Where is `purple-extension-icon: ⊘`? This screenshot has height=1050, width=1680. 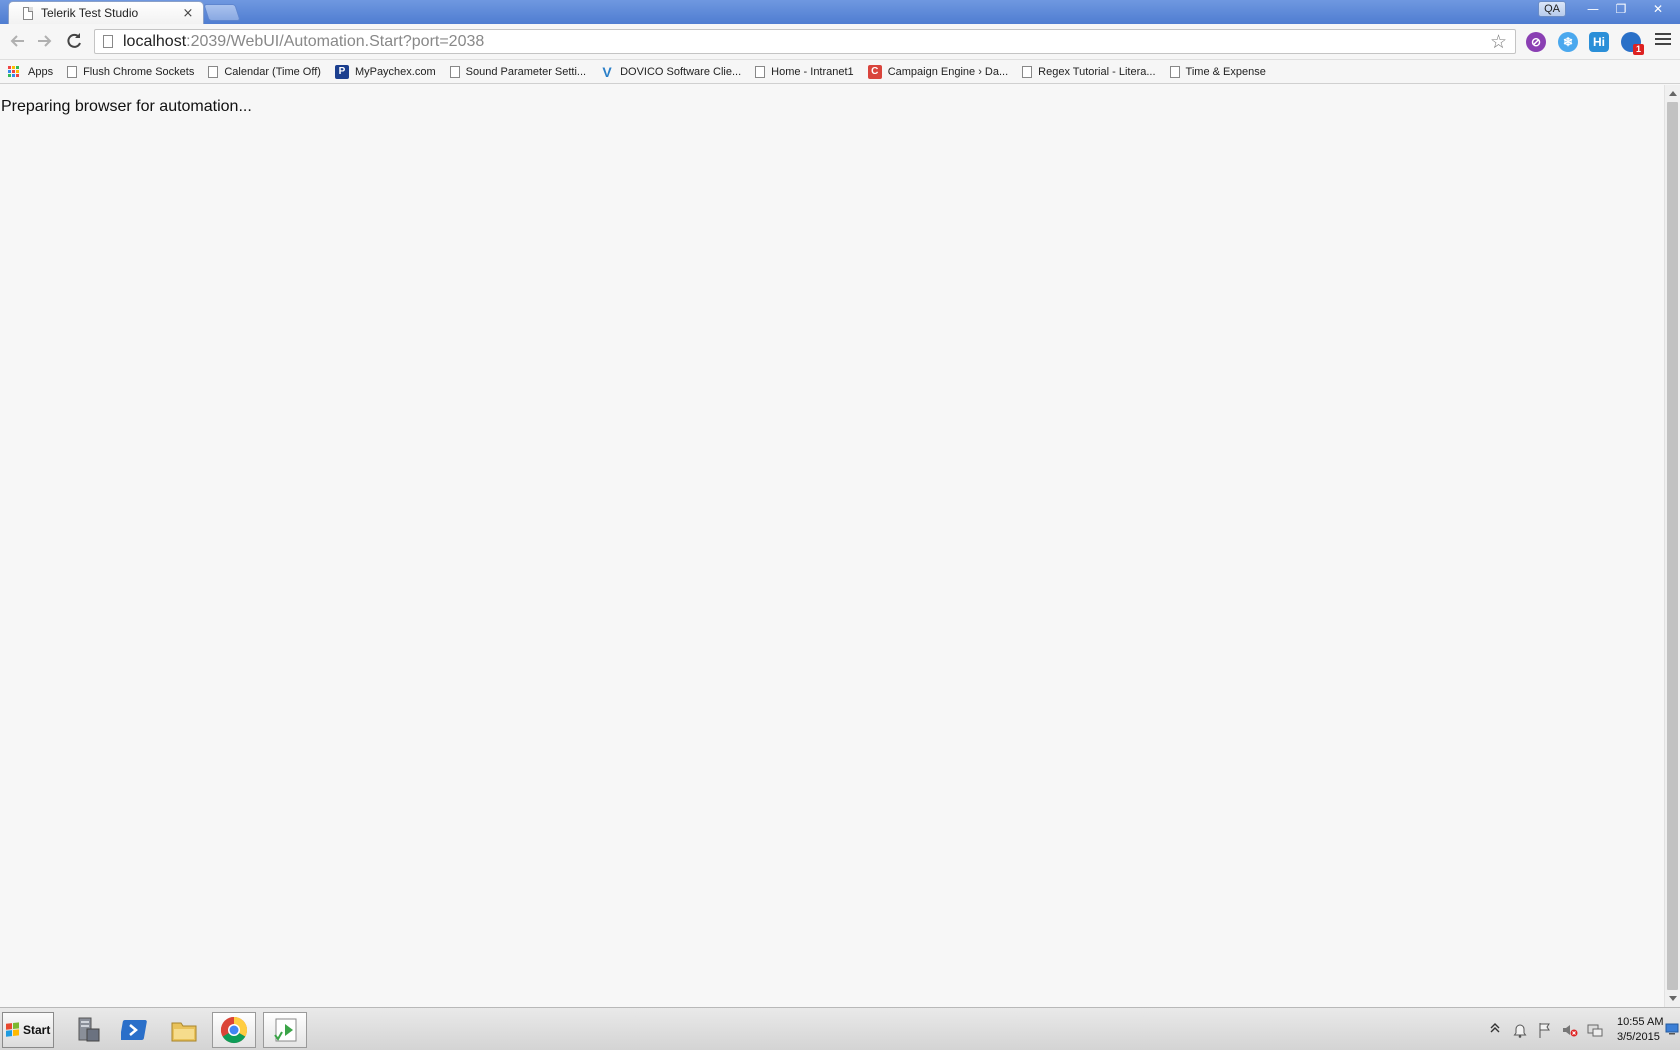 purple-extension-icon: ⊘ is located at coordinates (1536, 42).